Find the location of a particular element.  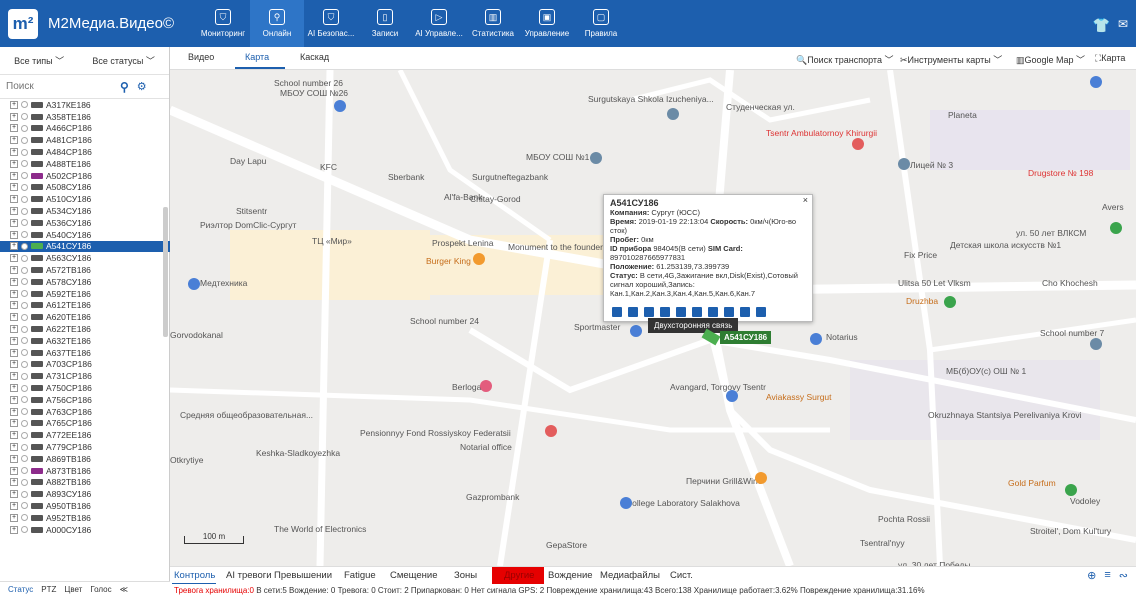

vehicle-row: + А750СР186 is located at coordinates (85, 388).